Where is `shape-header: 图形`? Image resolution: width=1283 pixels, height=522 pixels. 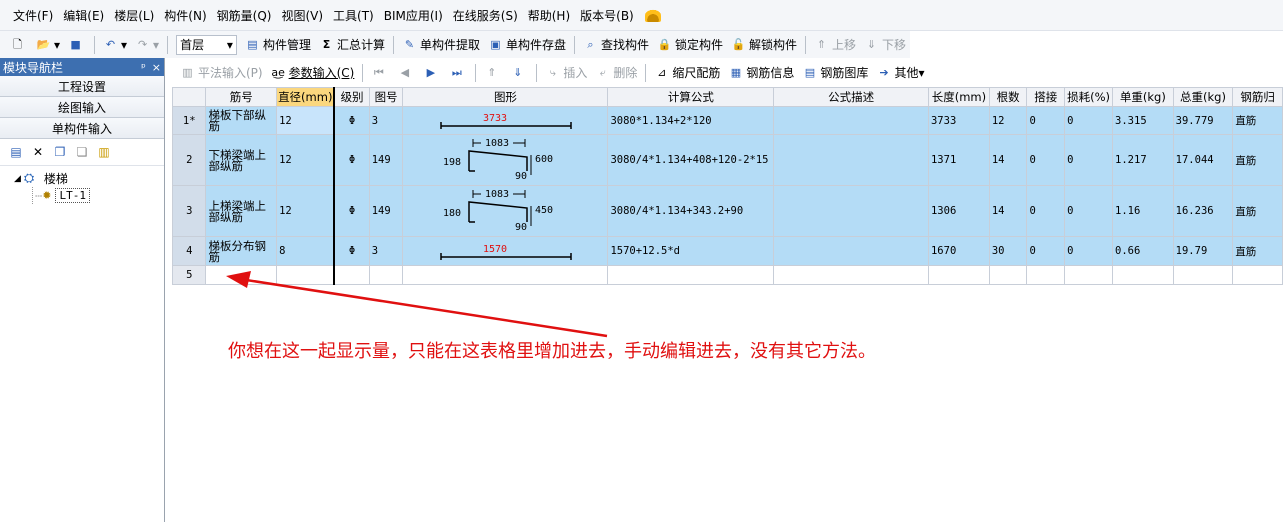
shape-header: 图形 is located at coordinates (505, 97).